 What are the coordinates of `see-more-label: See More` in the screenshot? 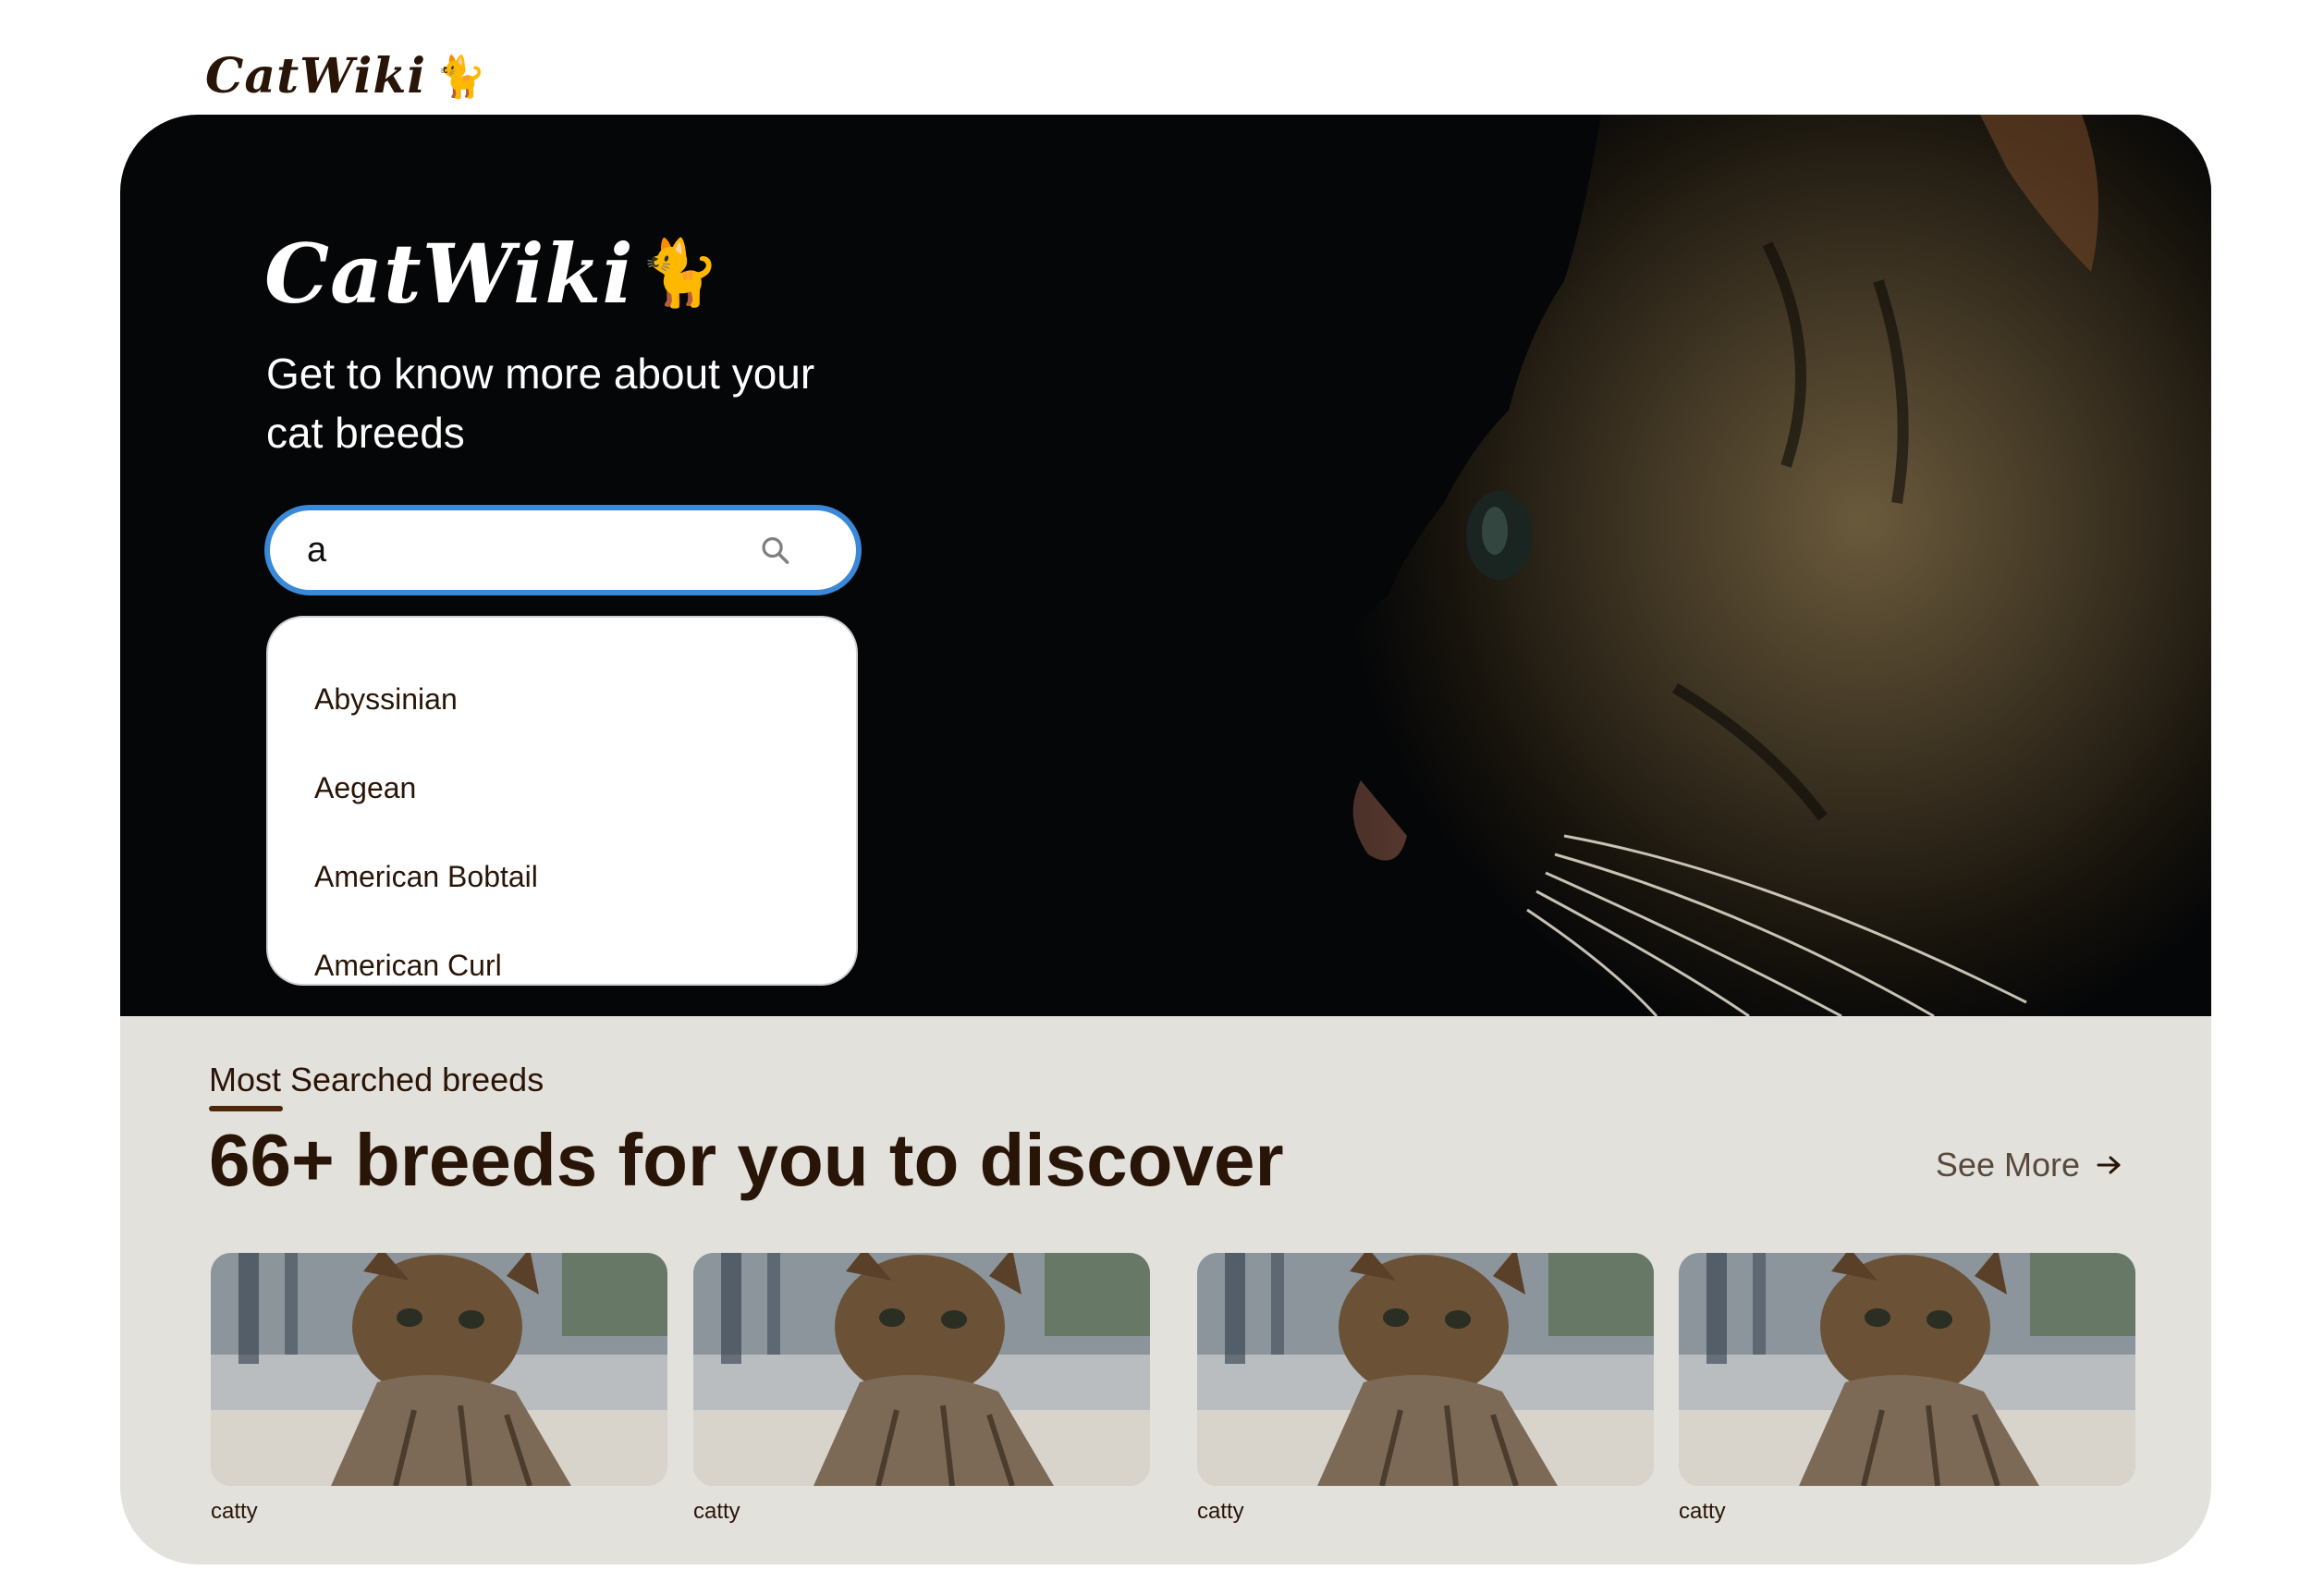 It's located at (2007, 1165).